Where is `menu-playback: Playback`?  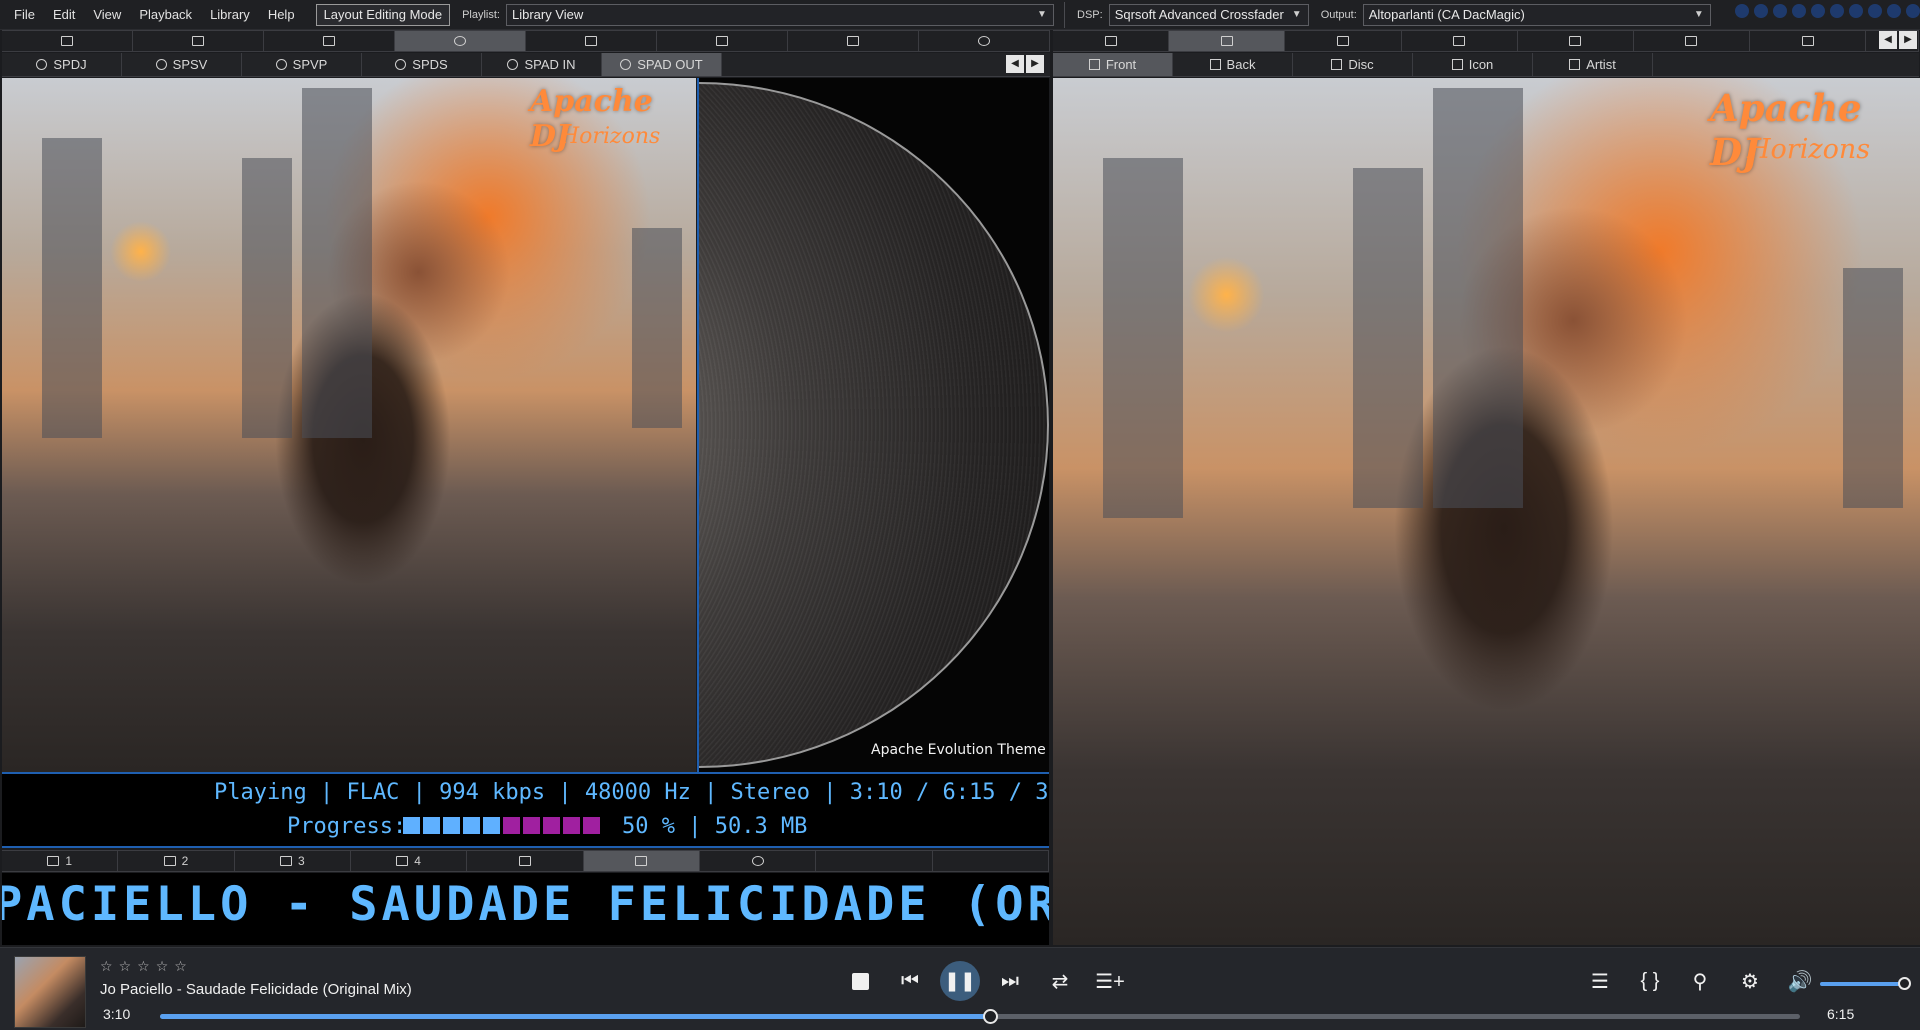 menu-playback: Playback is located at coordinates (165, 15).